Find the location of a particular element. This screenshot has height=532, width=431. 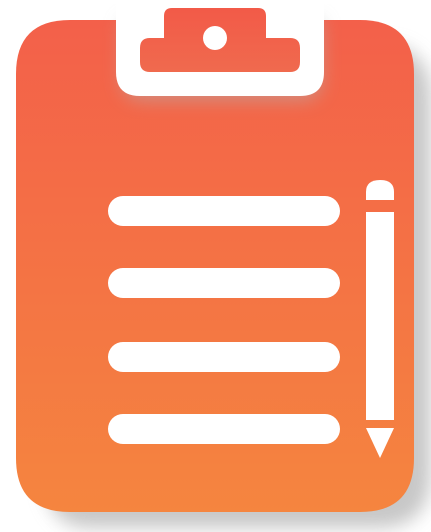

pencil-cap is located at coordinates (380, 190).